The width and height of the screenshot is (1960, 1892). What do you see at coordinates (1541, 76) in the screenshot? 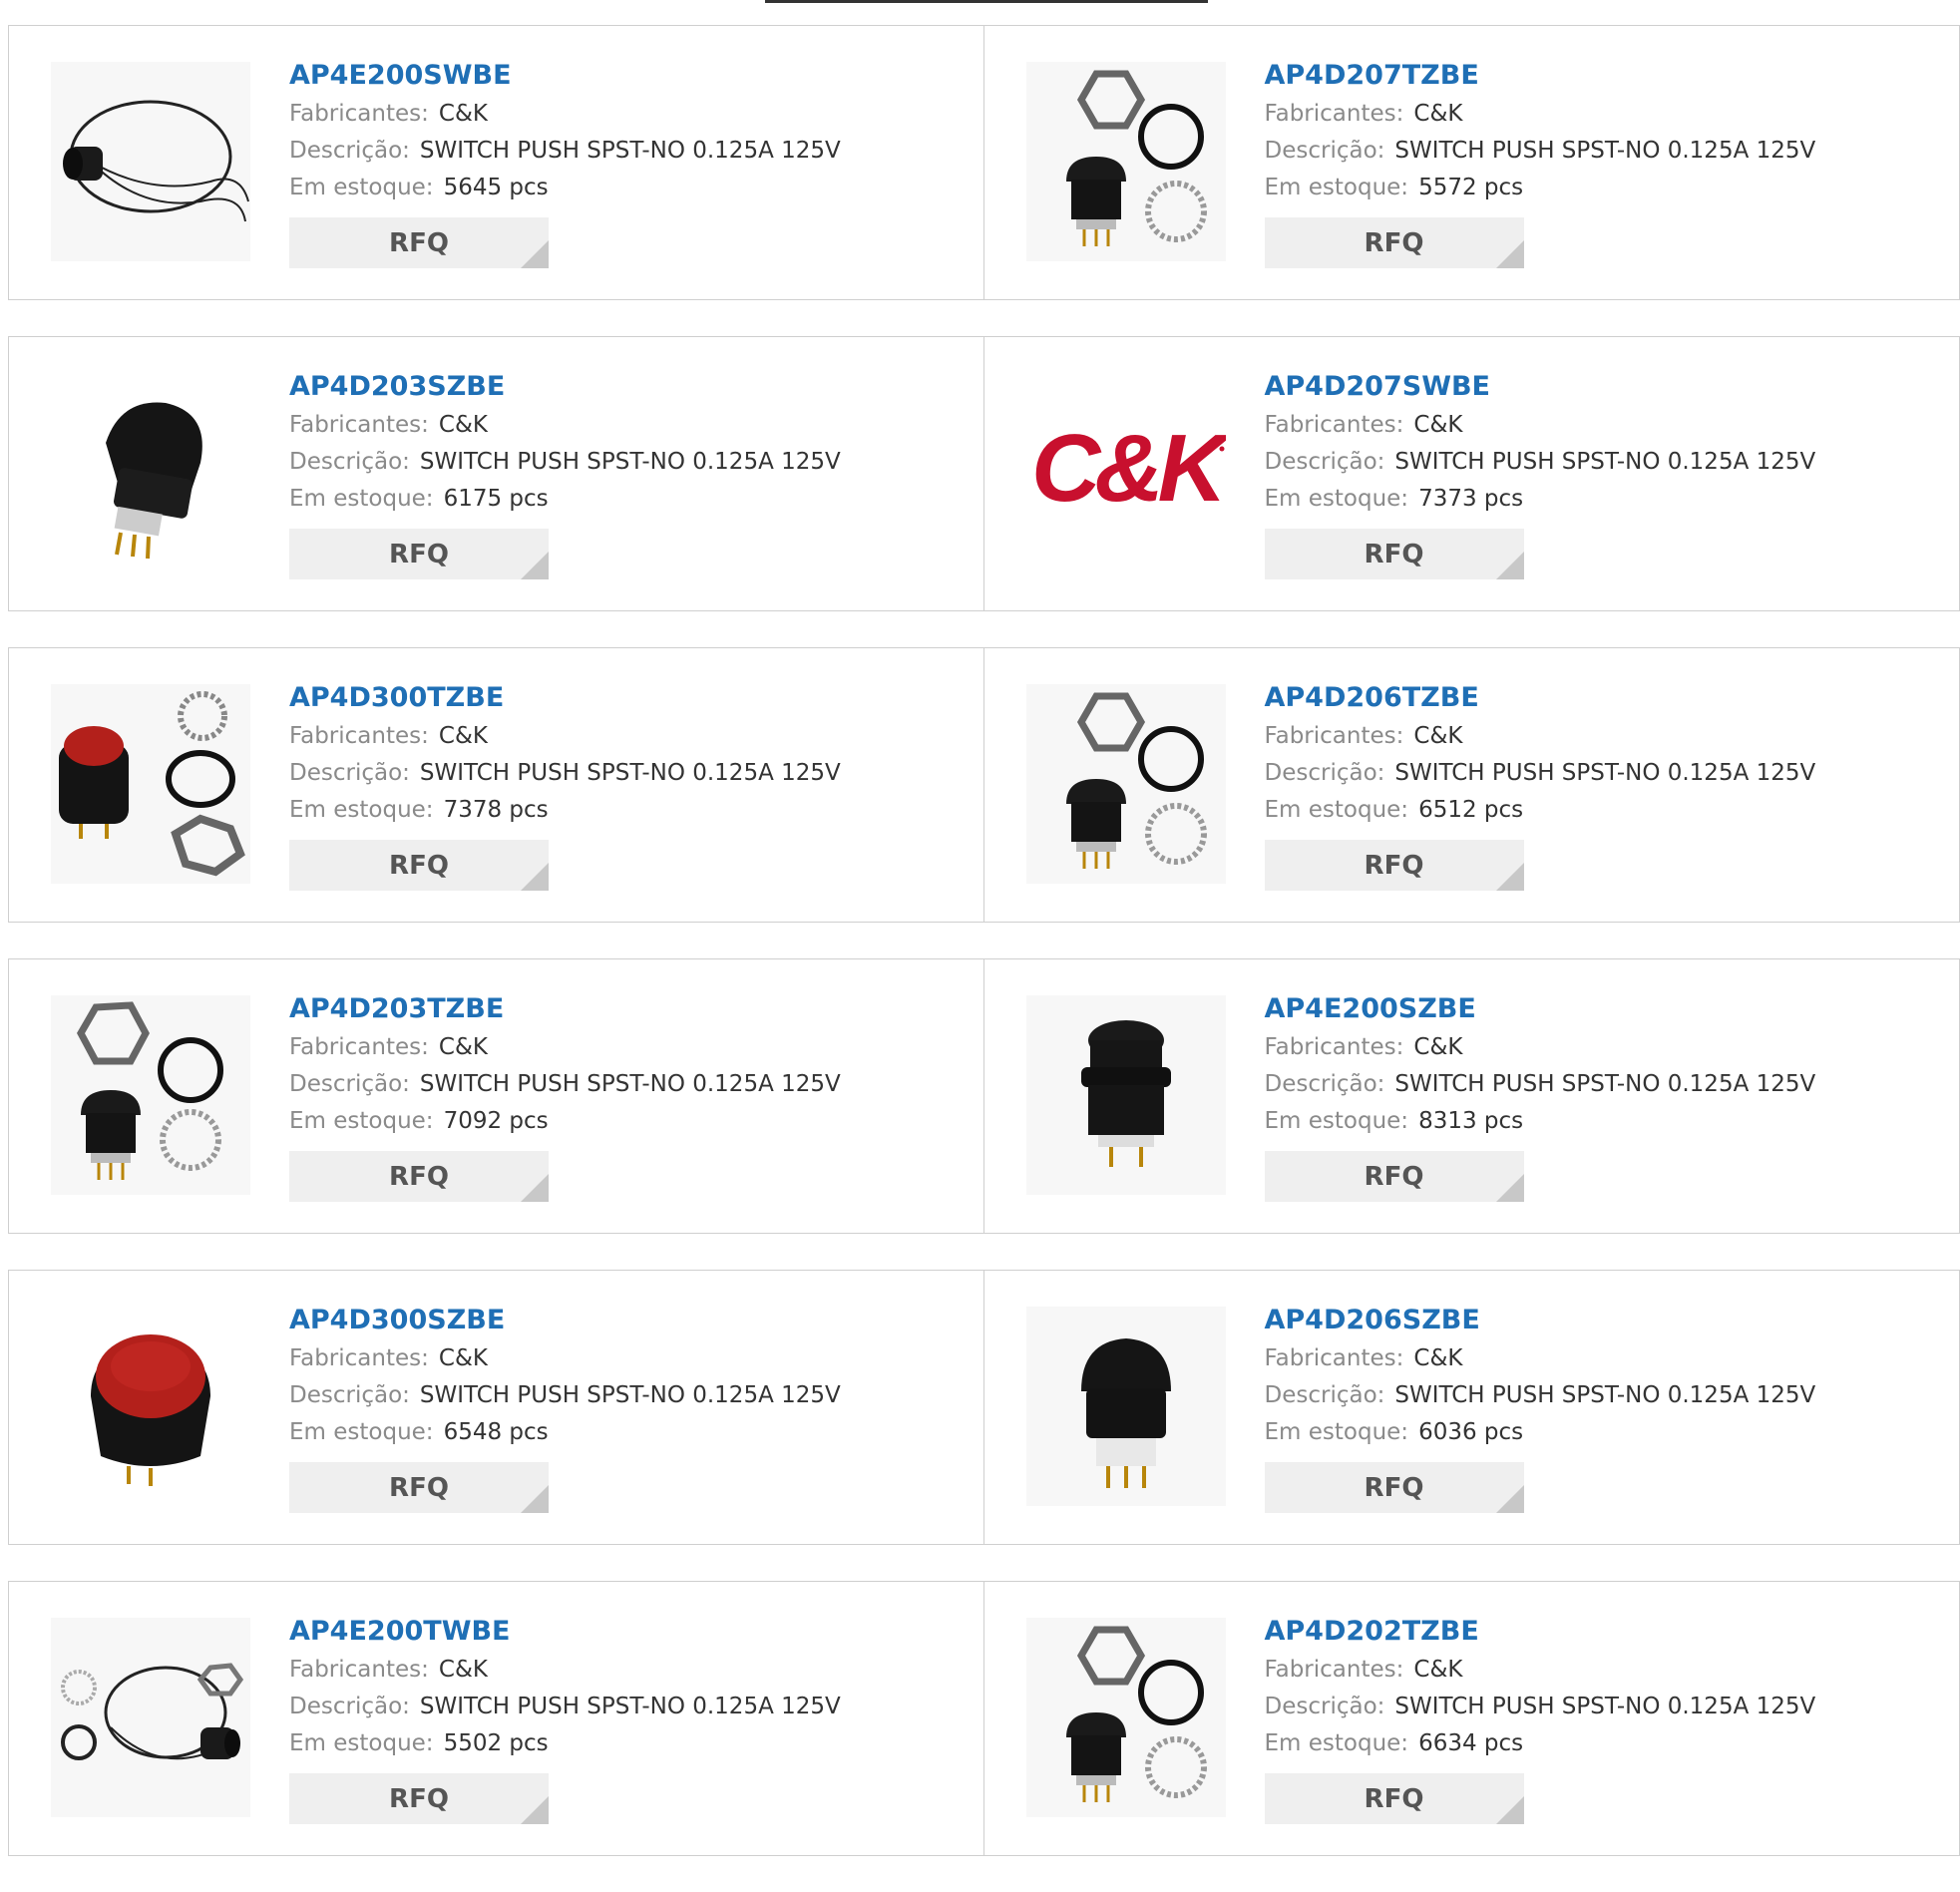
I see `part-number-link: AP4D207TZBE` at bounding box center [1541, 76].